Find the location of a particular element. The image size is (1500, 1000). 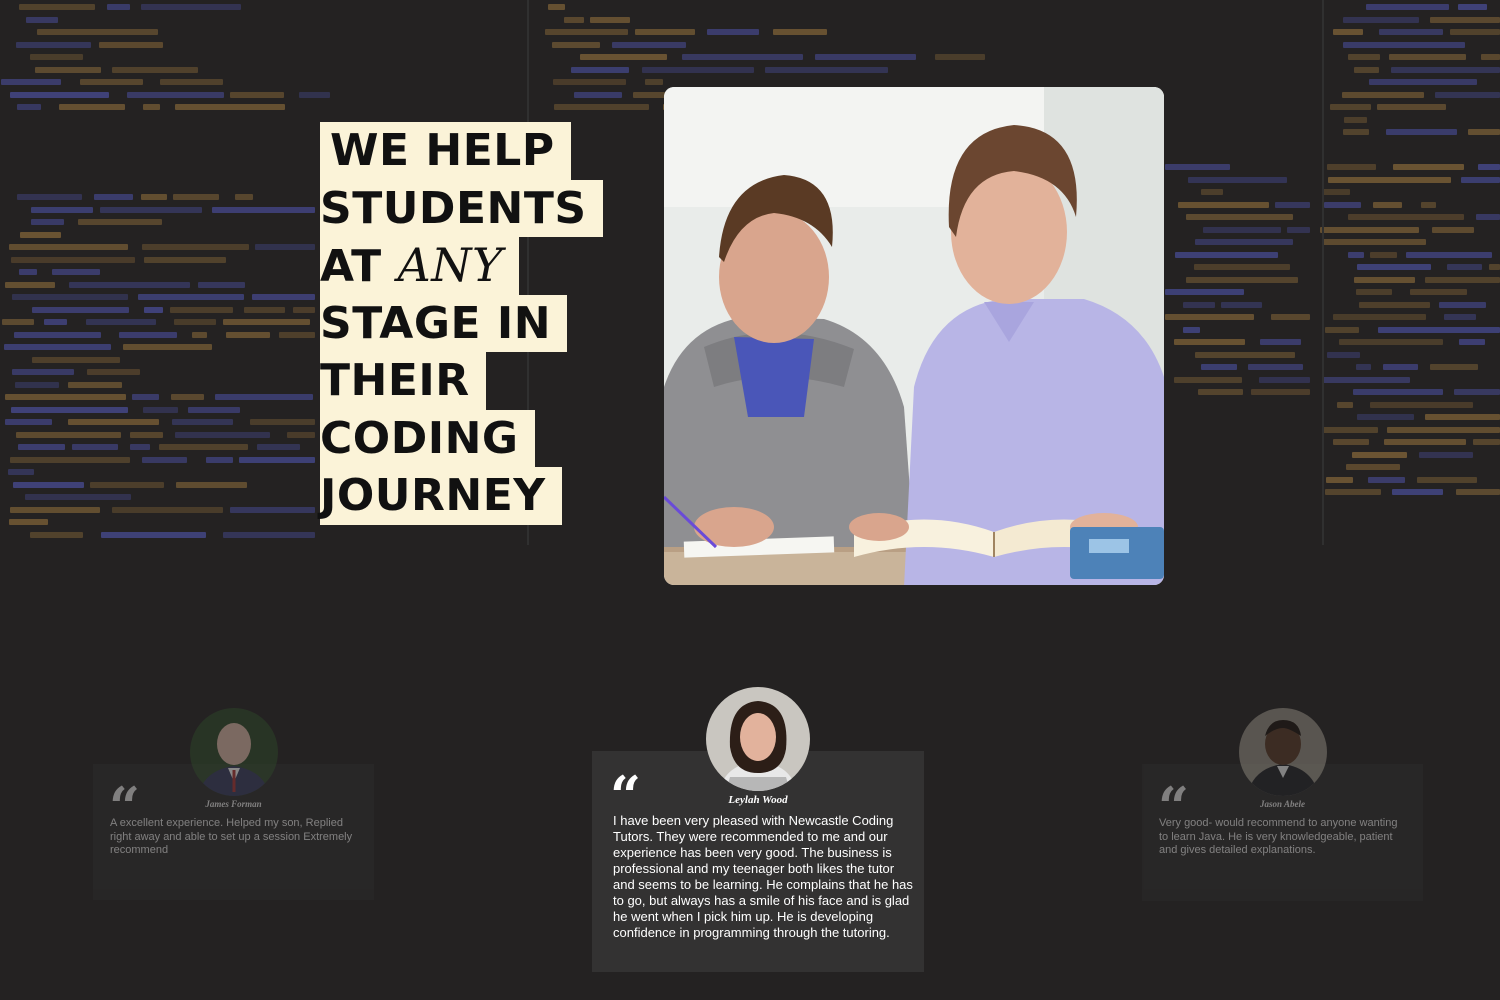

headline-line: STAGE IN is located at coordinates (444, 323).